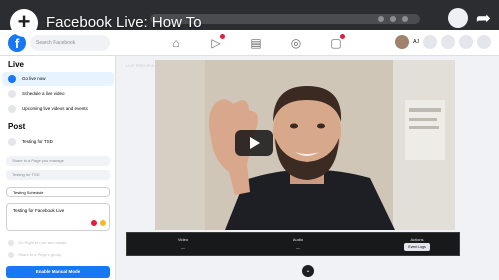 The height and width of the screenshot is (280, 499). I want to click on watch-later-icon, so click(457, 18).